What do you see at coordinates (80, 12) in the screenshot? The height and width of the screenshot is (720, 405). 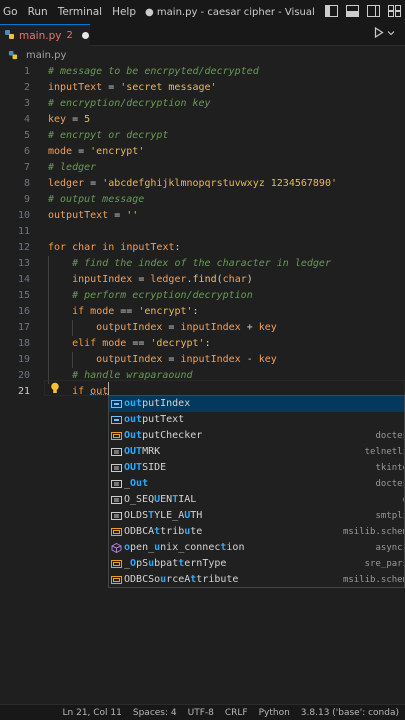 I see `menu-terminal: Terminal` at bounding box center [80, 12].